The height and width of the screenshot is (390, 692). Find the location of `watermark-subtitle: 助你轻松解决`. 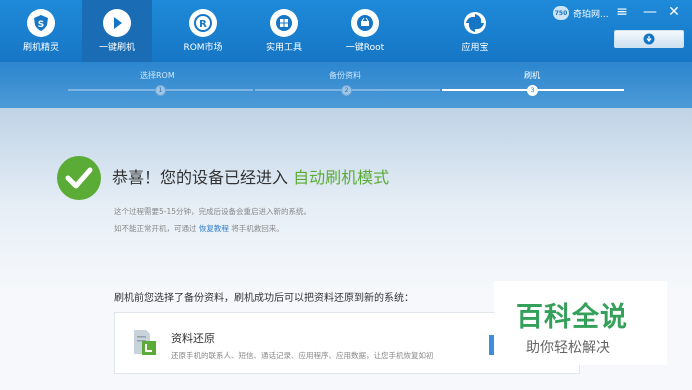

watermark-subtitle: 助你轻松解决 is located at coordinates (568, 348).